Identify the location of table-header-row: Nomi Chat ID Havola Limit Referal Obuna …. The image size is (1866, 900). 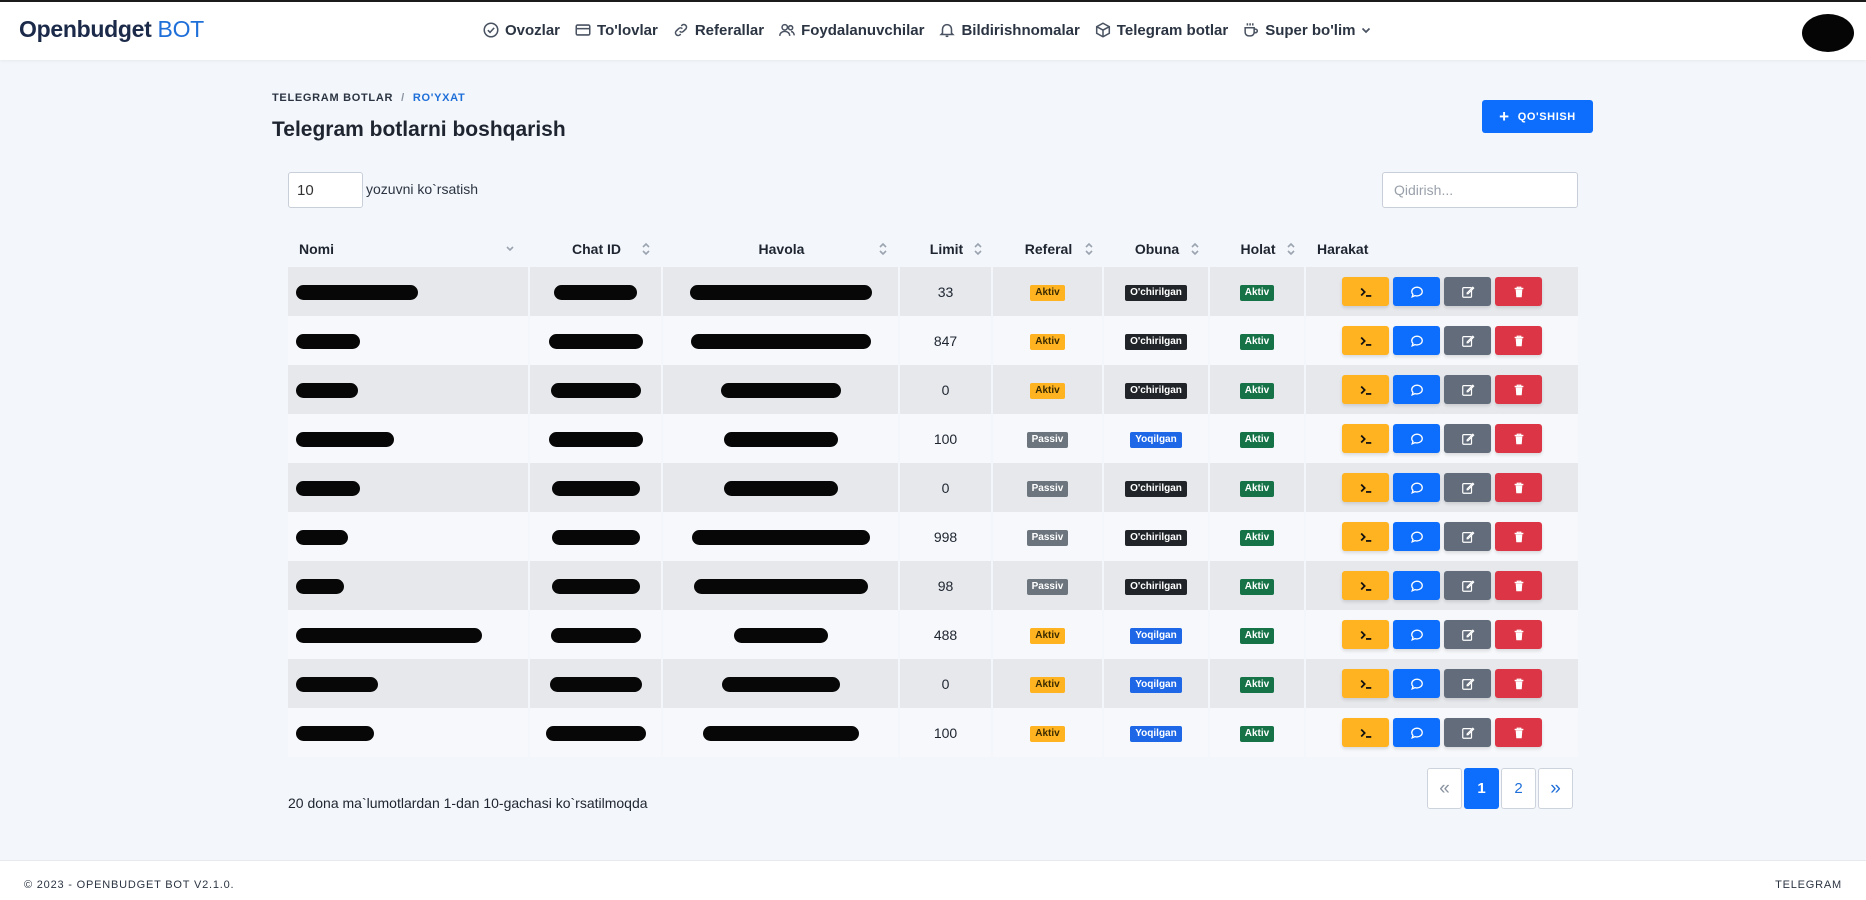
(933, 249).